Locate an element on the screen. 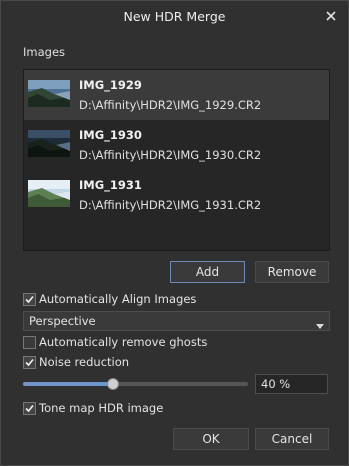 The height and width of the screenshot is (466, 349). dialog-title: New HDR Merge is located at coordinates (174, 16).